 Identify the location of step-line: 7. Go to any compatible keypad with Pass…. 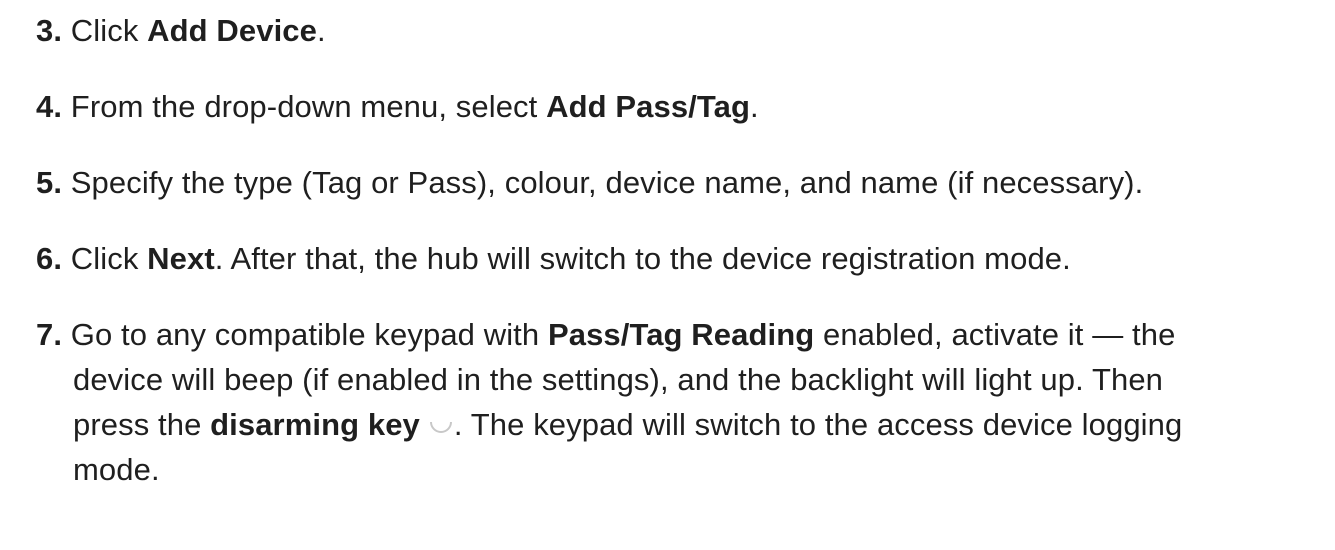
(681, 334).